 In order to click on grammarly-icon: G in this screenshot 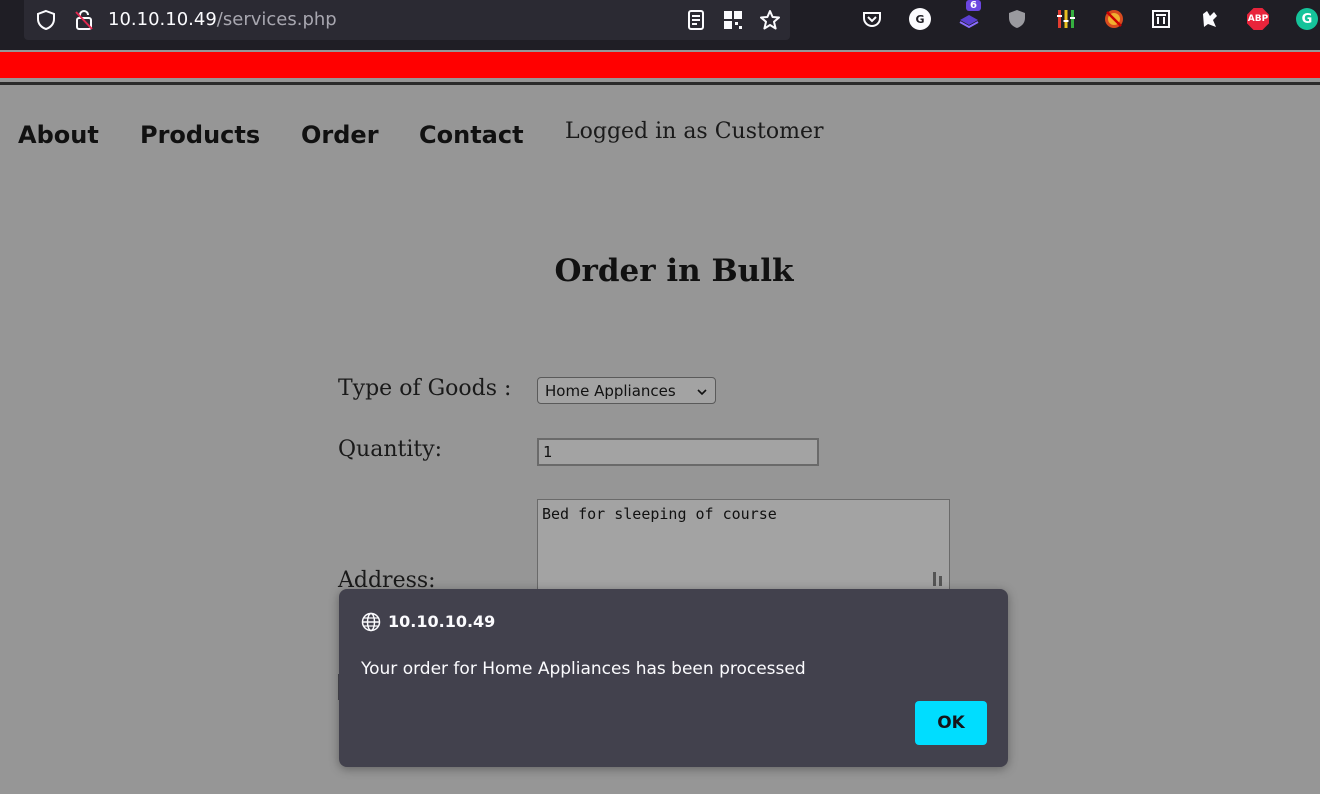, I will do `click(1307, 19)`.